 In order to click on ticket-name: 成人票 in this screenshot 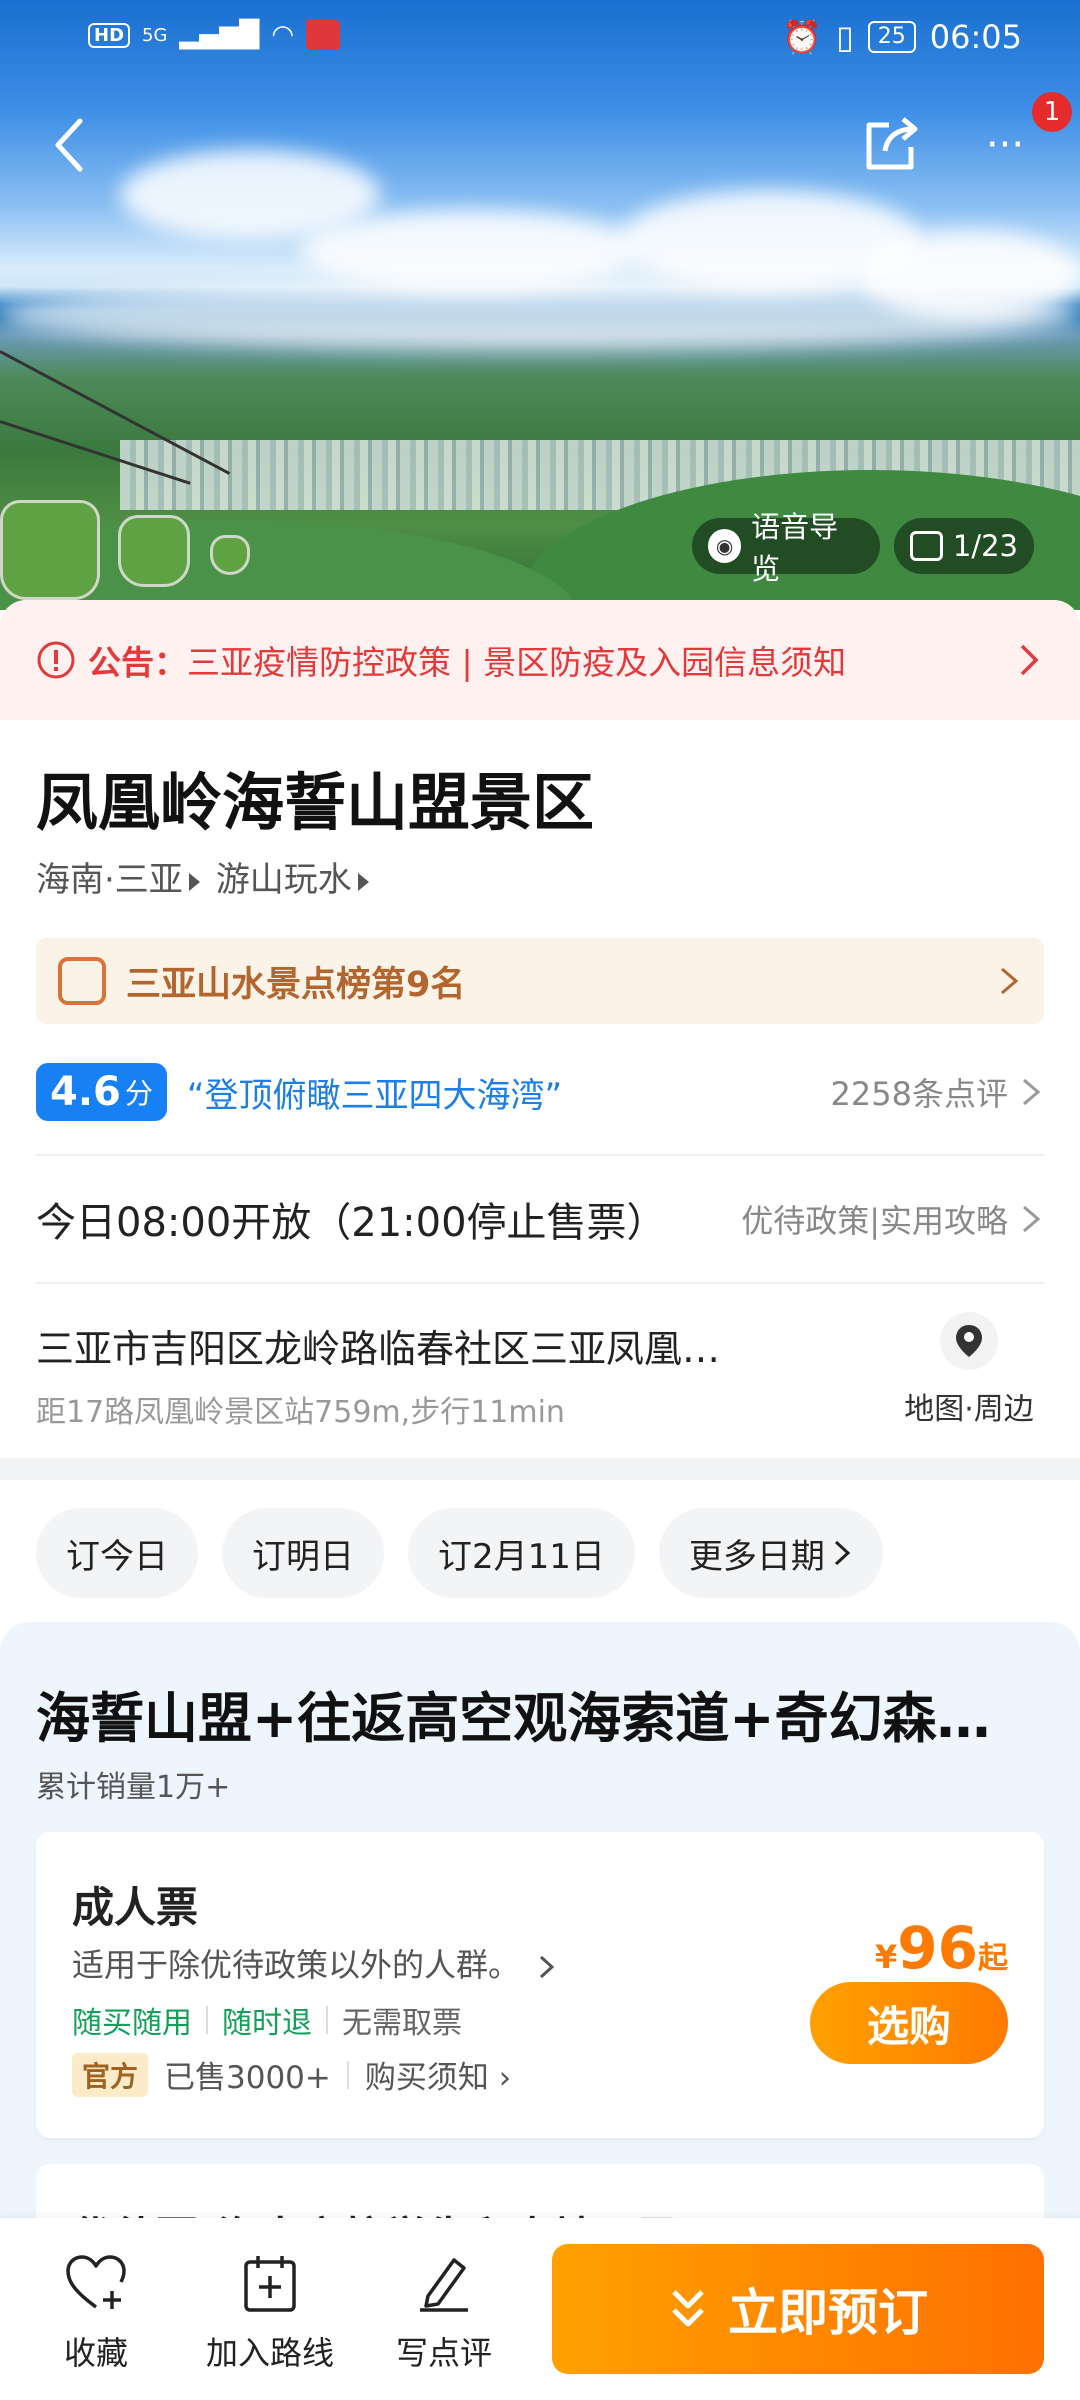, I will do `click(135, 1907)`.